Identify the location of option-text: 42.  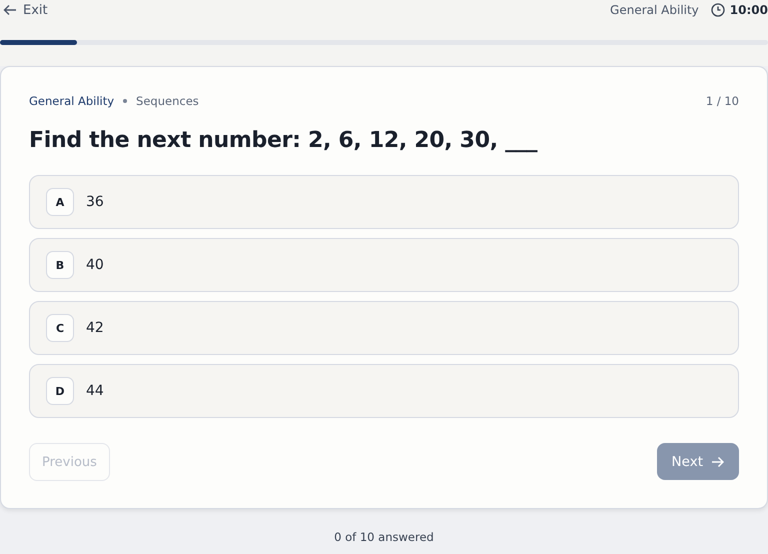
(95, 328).